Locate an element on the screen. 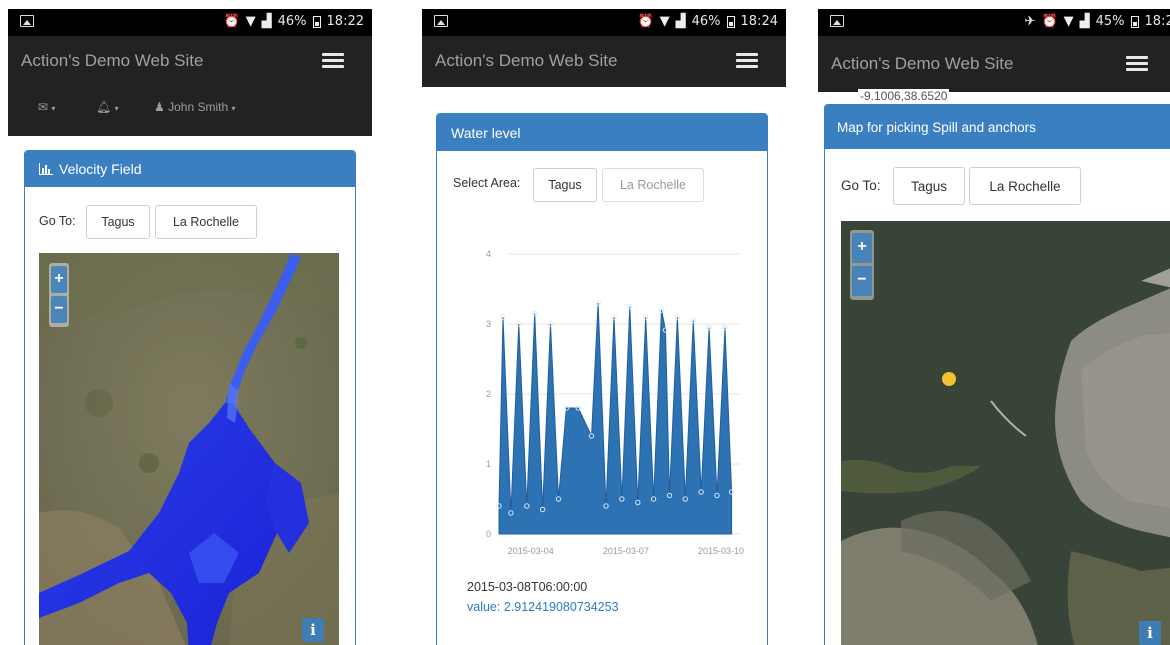 This screenshot has height=645, width=1170. nav-alerts: 🔔︎ ▾ is located at coordinates (107, 107).